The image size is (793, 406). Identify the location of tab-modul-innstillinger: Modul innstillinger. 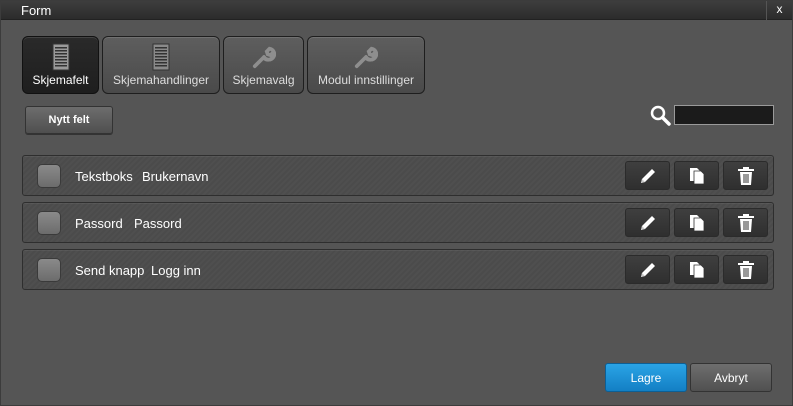
(366, 65).